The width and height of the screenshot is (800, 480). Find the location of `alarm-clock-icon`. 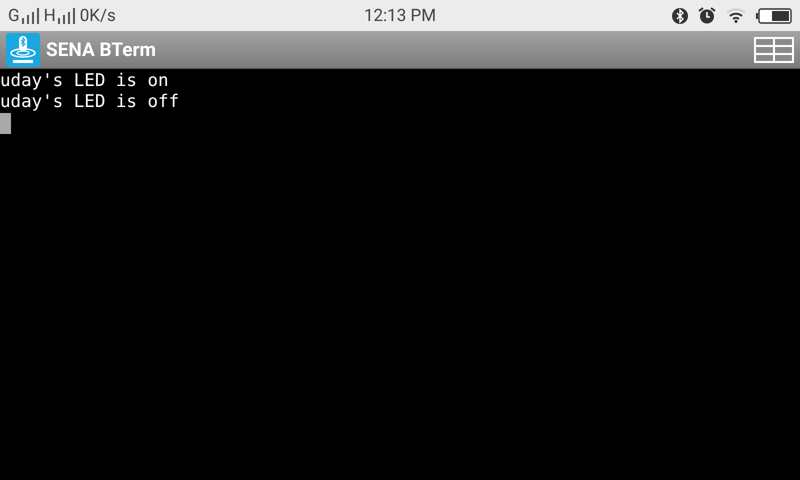

alarm-clock-icon is located at coordinates (707, 15).